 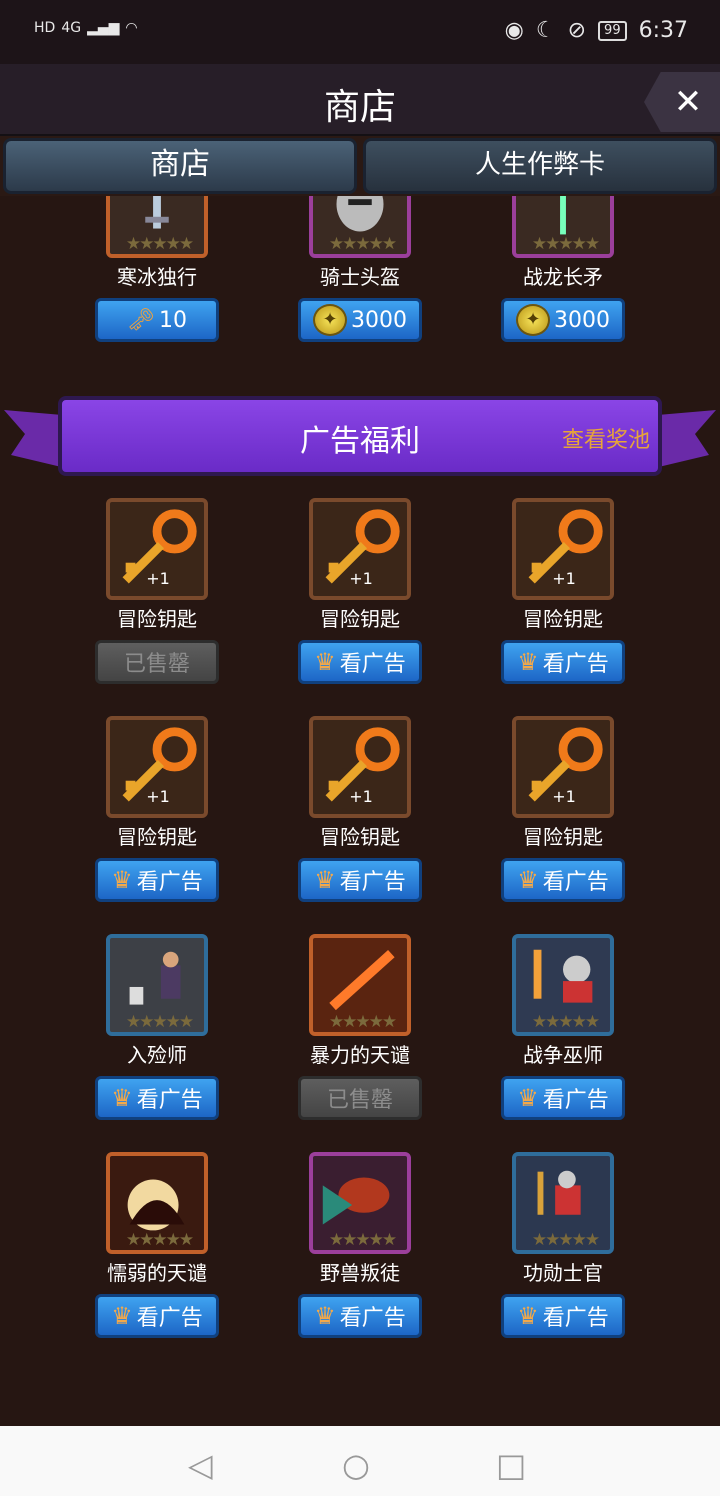 I want to click on home-icon: ○, so click(x=356, y=1465).